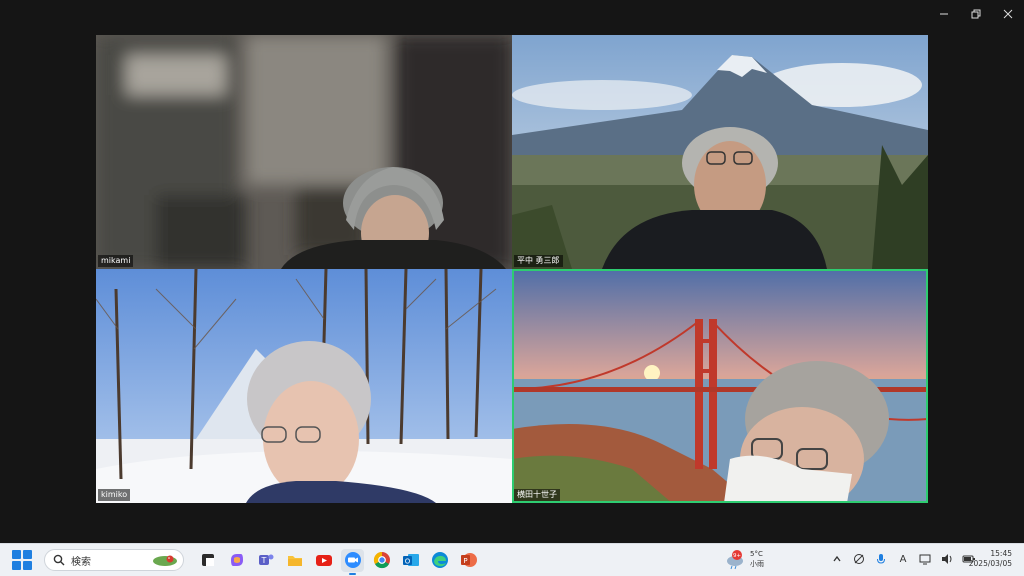 This screenshot has height=576, width=1024. What do you see at coordinates (114, 560) in the screenshot?
I see `search-box: 検索` at bounding box center [114, 560].